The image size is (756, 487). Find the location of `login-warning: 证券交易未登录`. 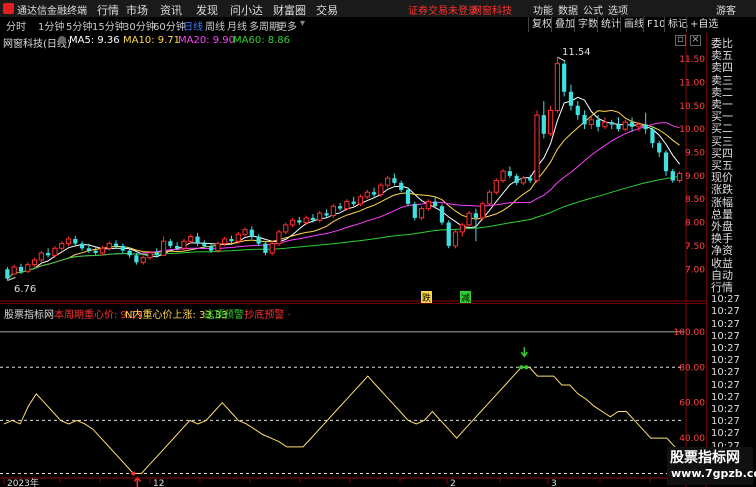

login-warning: 证券交易未登录 is located at coordinates (443, 9).